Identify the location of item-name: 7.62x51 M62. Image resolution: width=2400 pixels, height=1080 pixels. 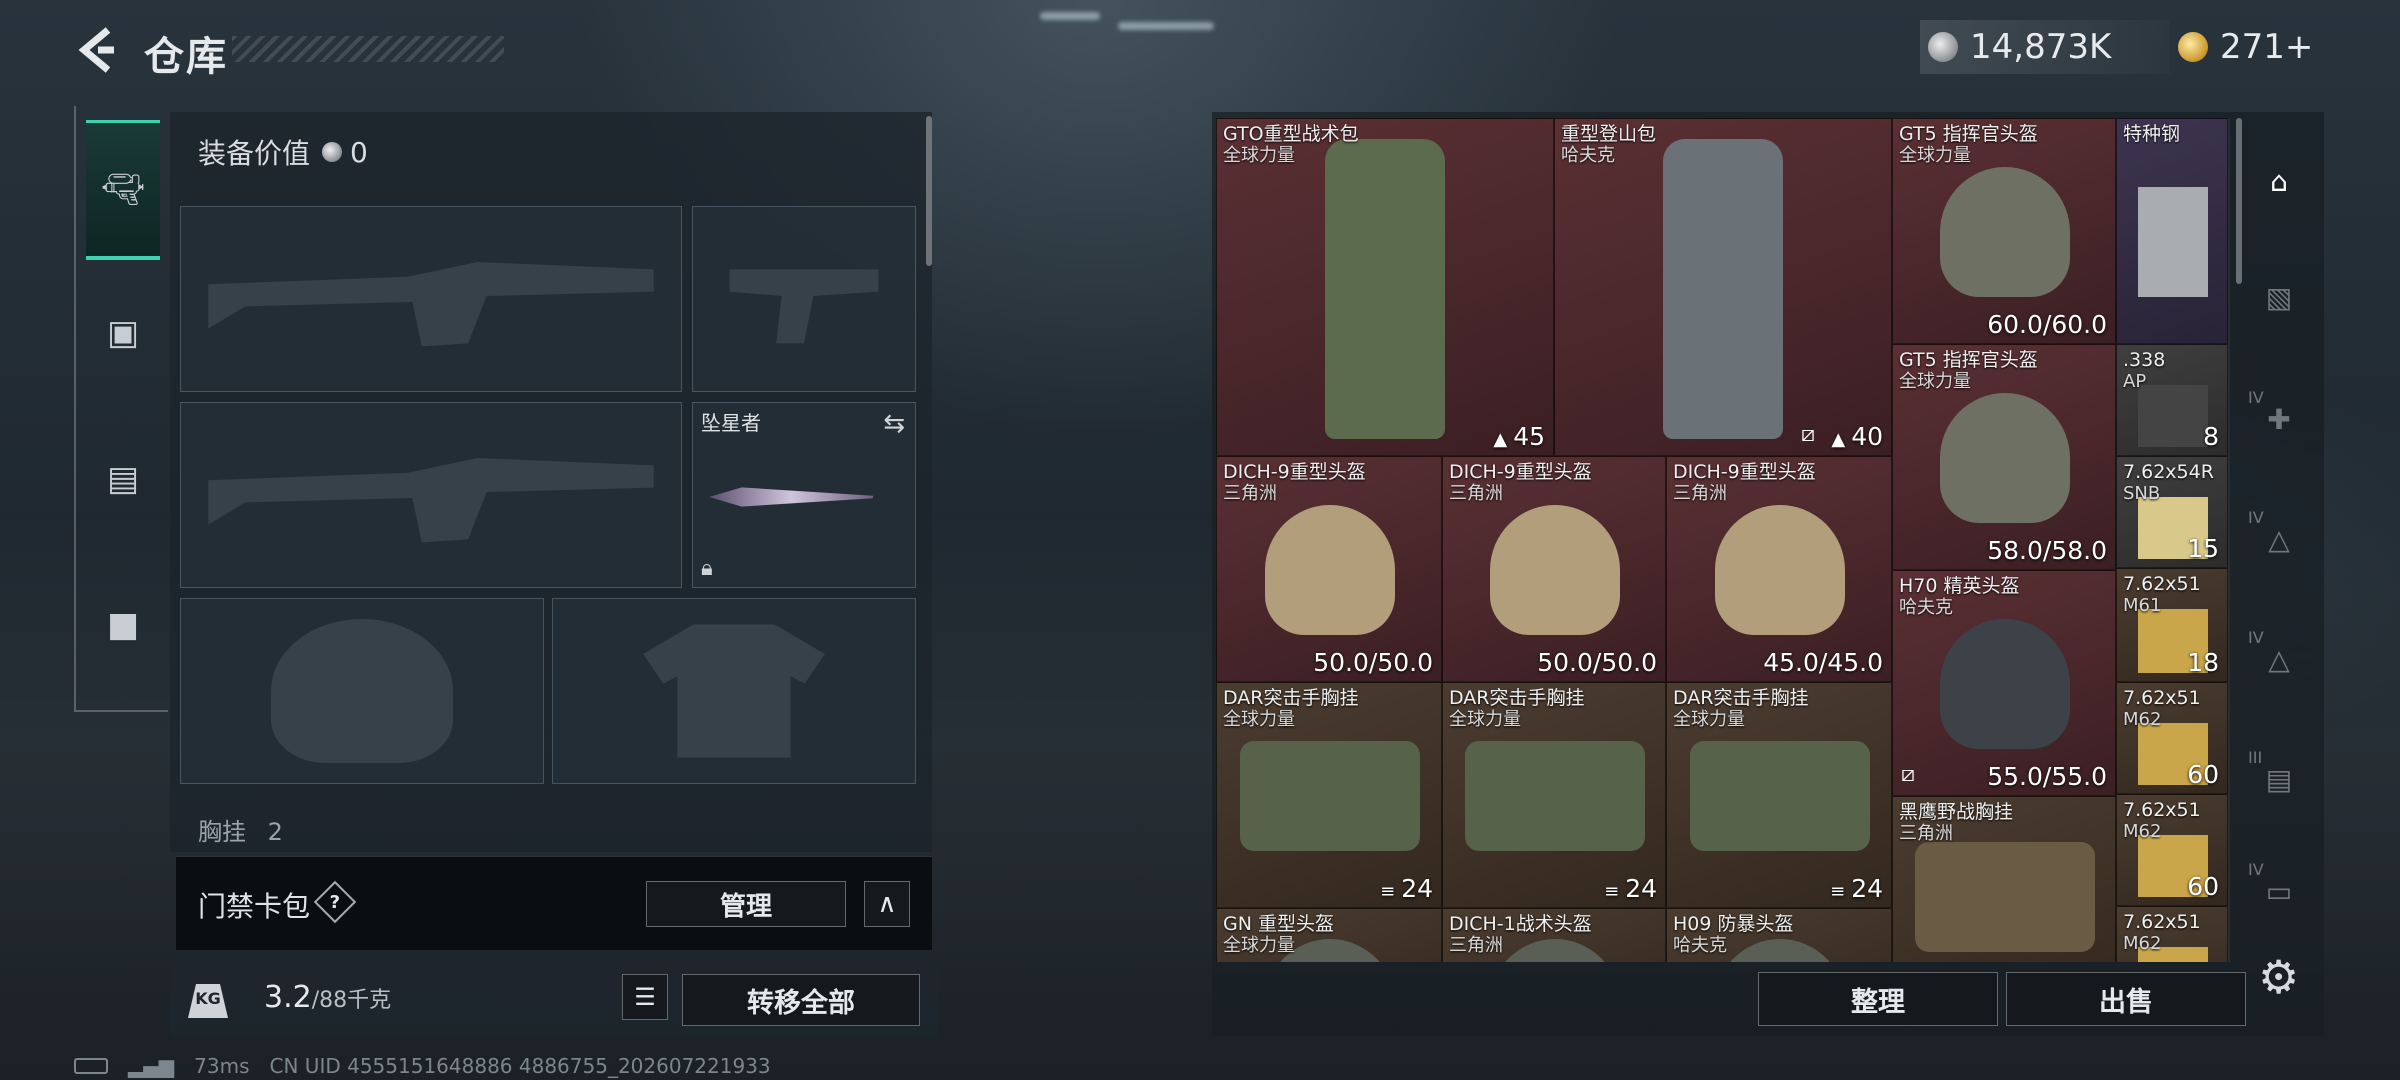
(2162, 821).